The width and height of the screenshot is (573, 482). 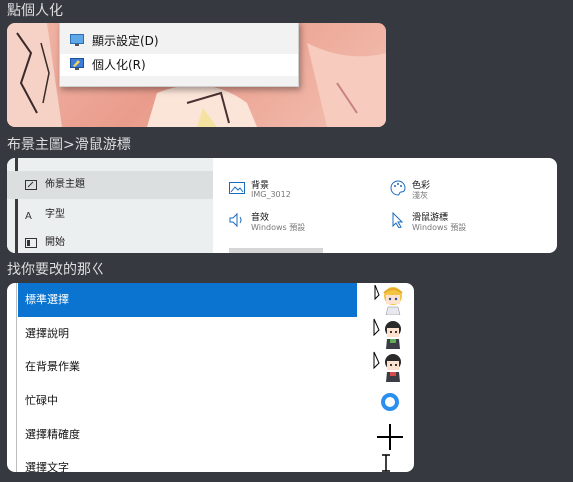 I want to click on text-beam-icon, so click(x=386, y=463).